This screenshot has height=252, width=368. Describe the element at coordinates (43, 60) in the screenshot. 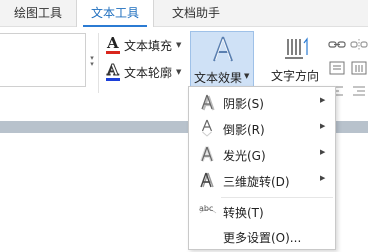

I see `style-gallery` at that location.